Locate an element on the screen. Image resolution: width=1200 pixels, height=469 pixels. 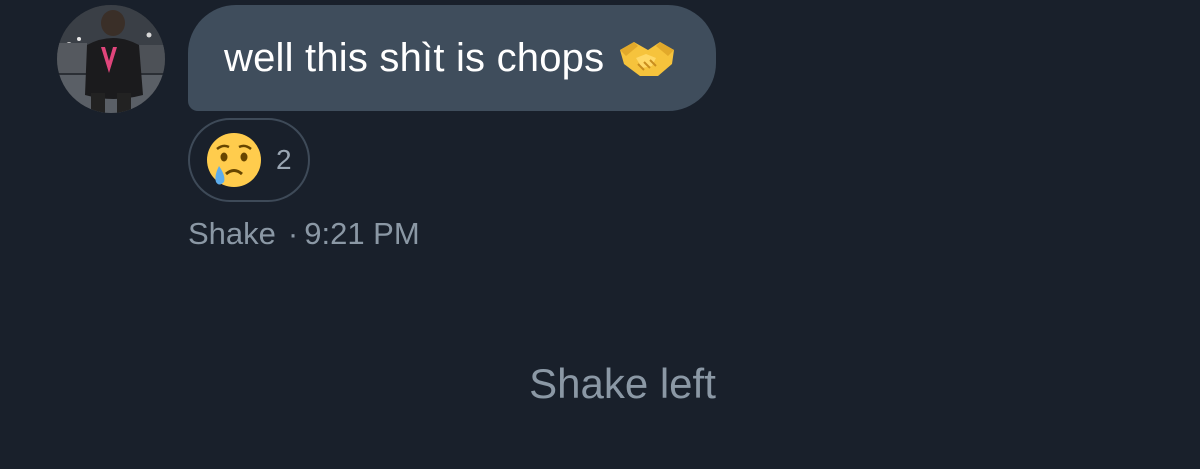
reaction-count: 2 is located at coordinates (284, 159).